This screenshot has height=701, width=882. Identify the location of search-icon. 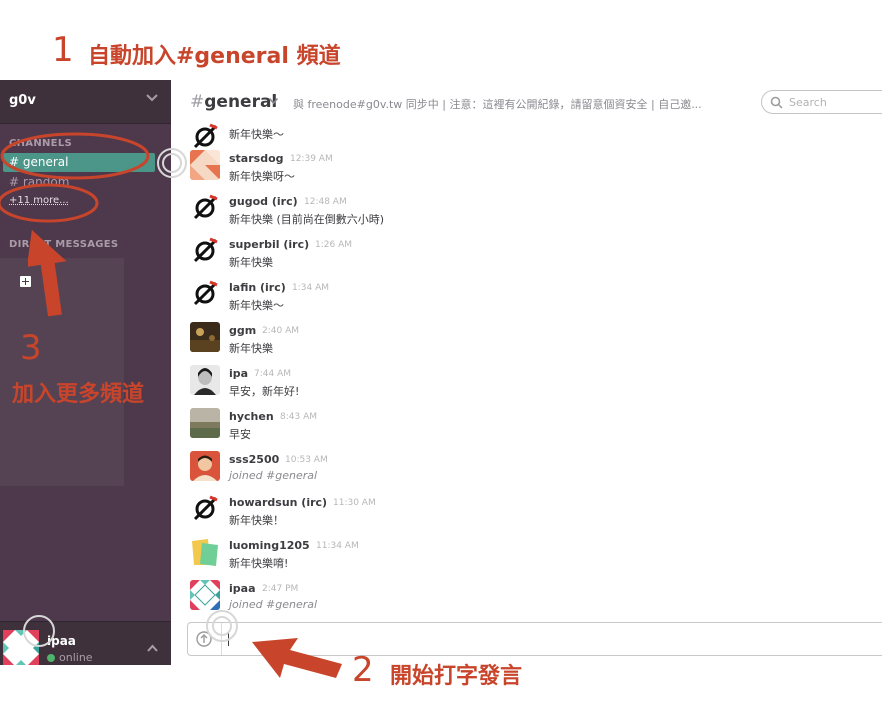
(776, 102).